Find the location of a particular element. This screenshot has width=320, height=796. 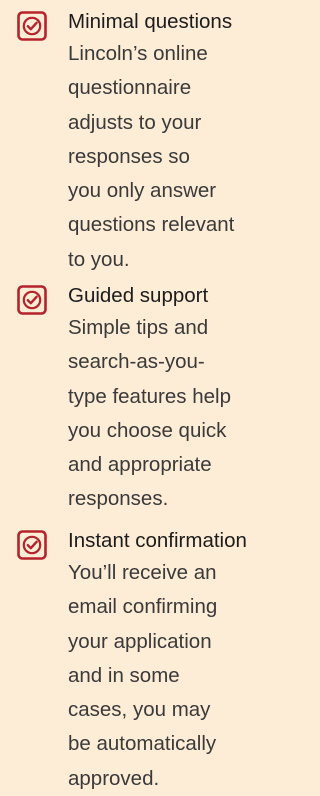

feature-description-line: you choose quick is located at coordinates (147, 430).